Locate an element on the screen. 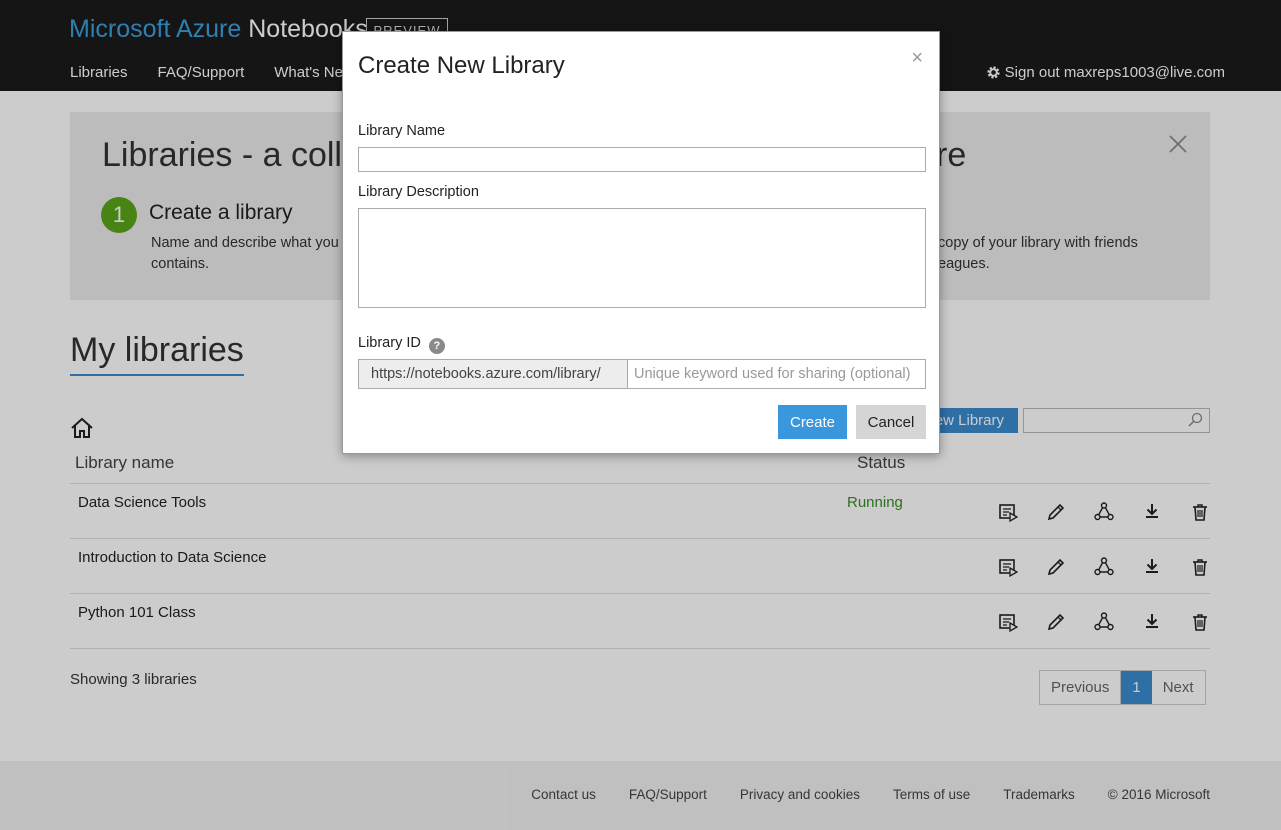  library-id-input-group: https://notebooks.azure.com/library/ is located at coordinates (642, 374).